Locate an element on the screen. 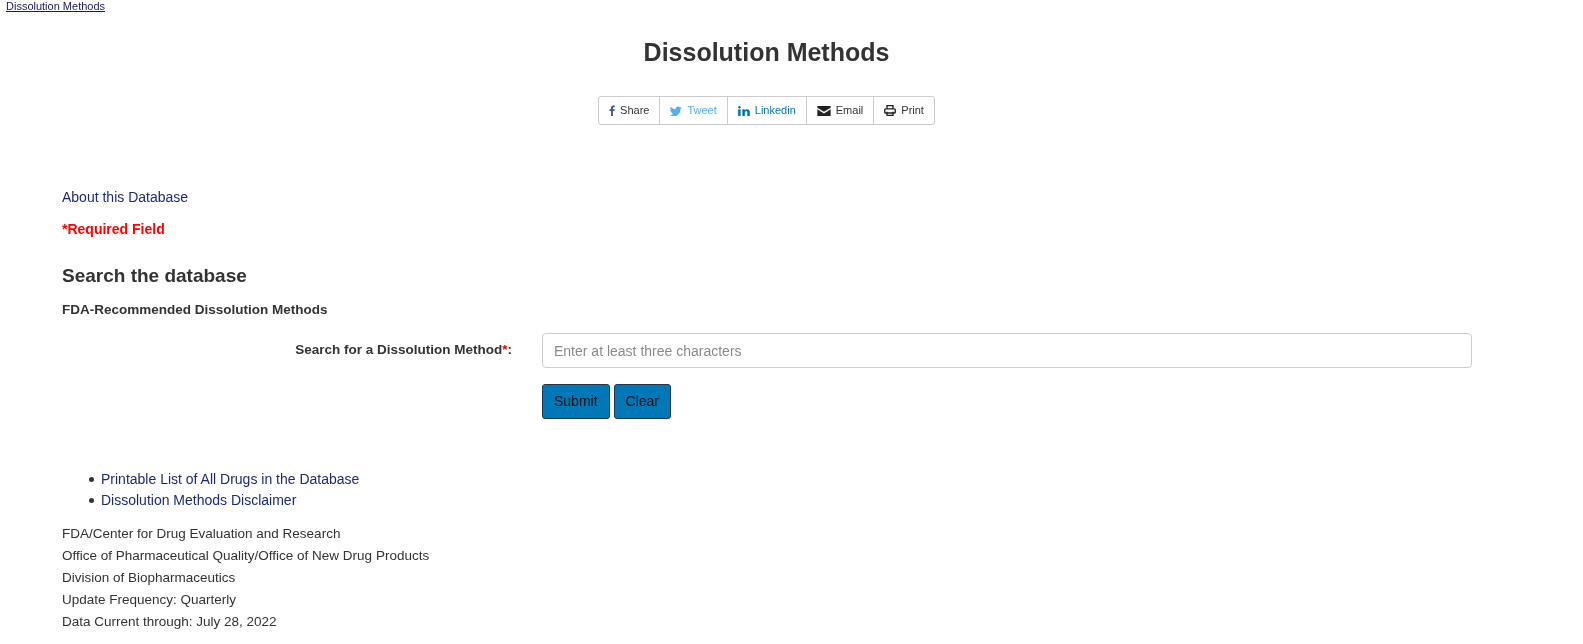 The image size is (1583, 644). contact-line: Data Current through: July 28, 2022 is located at coordinates (169, 622).